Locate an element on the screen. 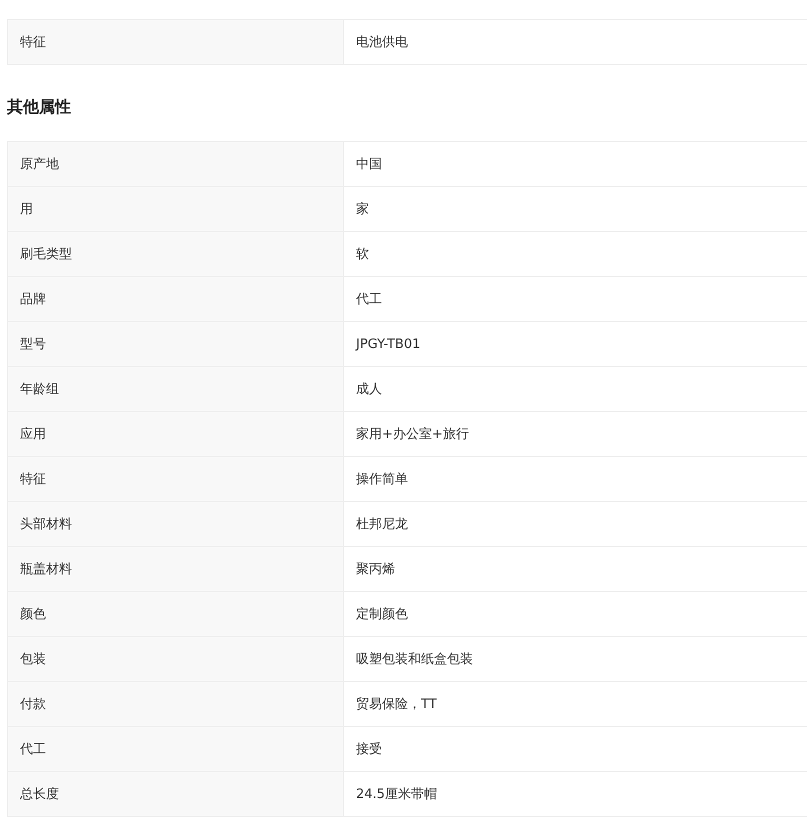 This screenshot has height=819, width=807. attribute-name-cell: 总长度 is located at coordinates (176, 794).